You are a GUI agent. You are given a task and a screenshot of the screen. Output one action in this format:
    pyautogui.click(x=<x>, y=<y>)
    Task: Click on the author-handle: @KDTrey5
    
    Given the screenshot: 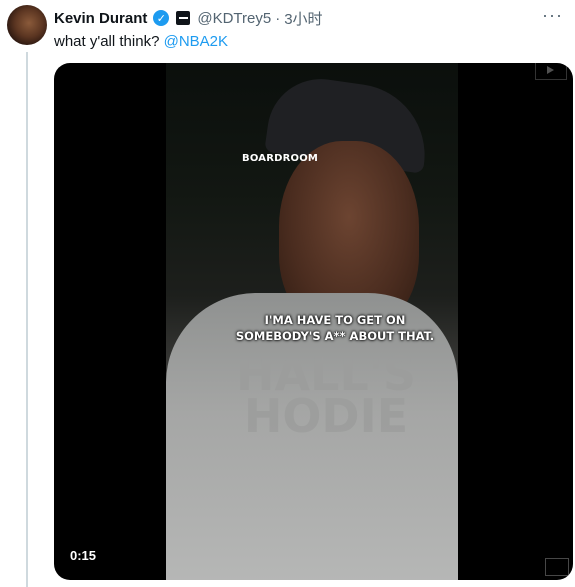 What is the action you would take?
    pyautogui.click(x=234, y=18)
    